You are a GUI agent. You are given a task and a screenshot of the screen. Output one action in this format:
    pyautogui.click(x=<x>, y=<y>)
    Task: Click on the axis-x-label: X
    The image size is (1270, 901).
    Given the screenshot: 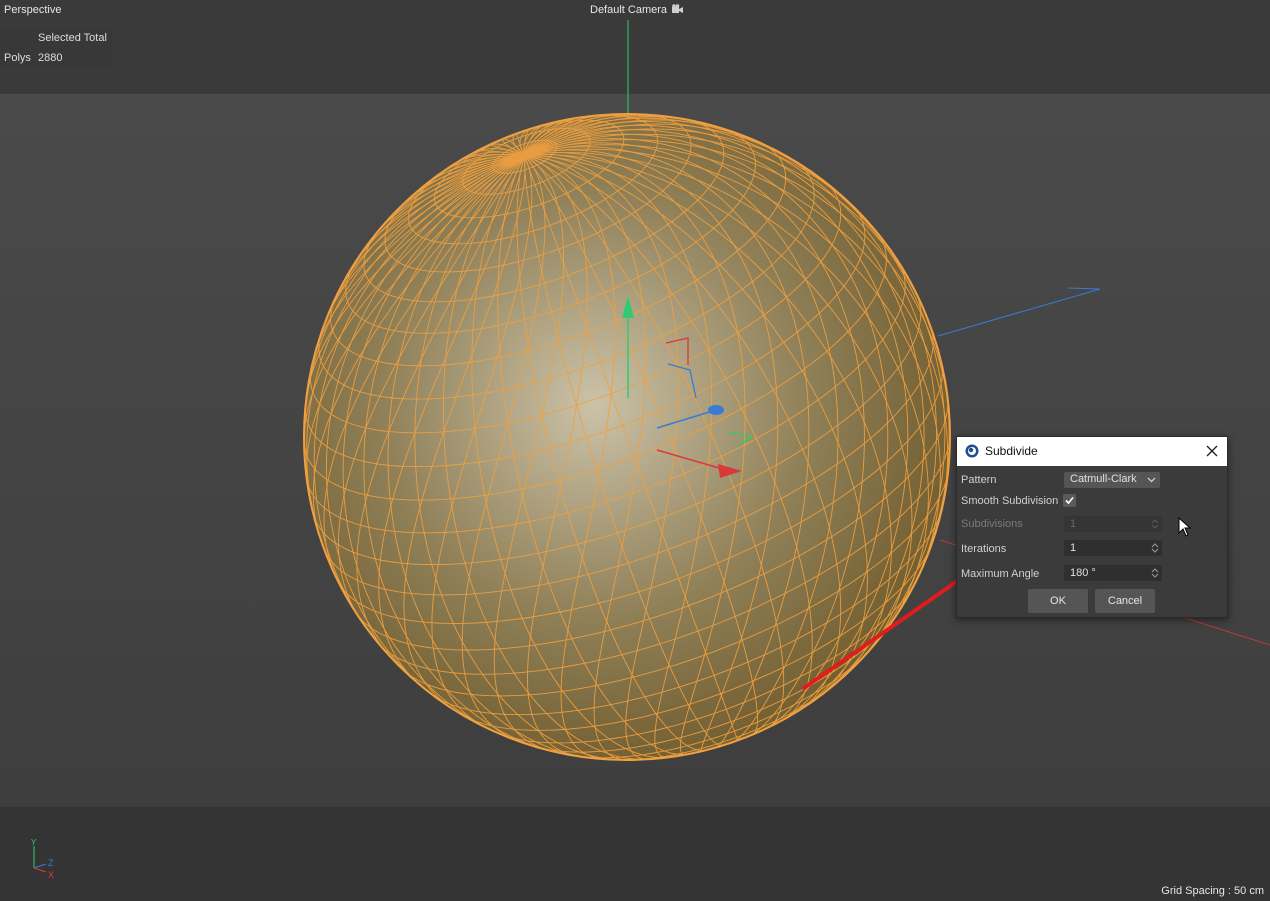 What is the action you would take?
    pyautogui.click(x=51, y=875)
    